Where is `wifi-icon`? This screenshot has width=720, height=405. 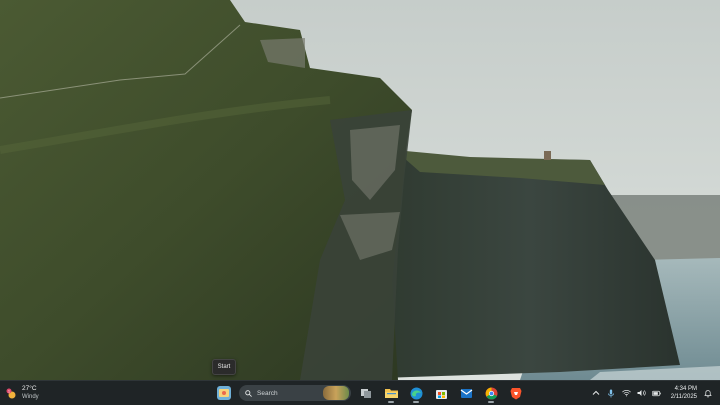 wifi-icon is located at coordinates (626, 393).